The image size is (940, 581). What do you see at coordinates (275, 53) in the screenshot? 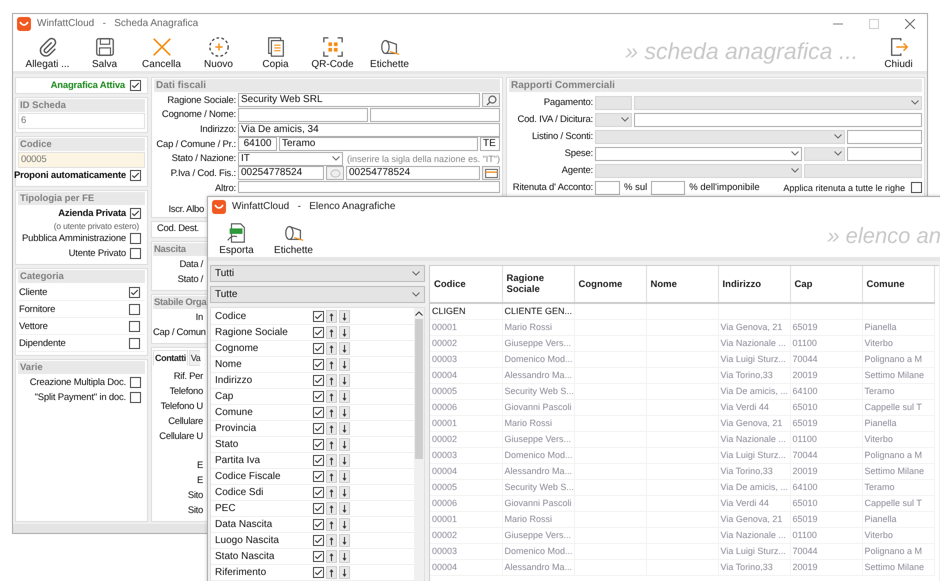
I see `toolbar-button: Copia` at bounding box center [275, 53].